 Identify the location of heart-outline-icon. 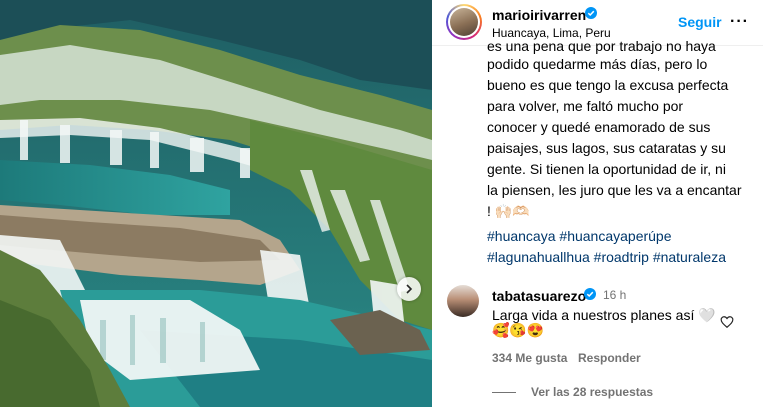
(727, 322).